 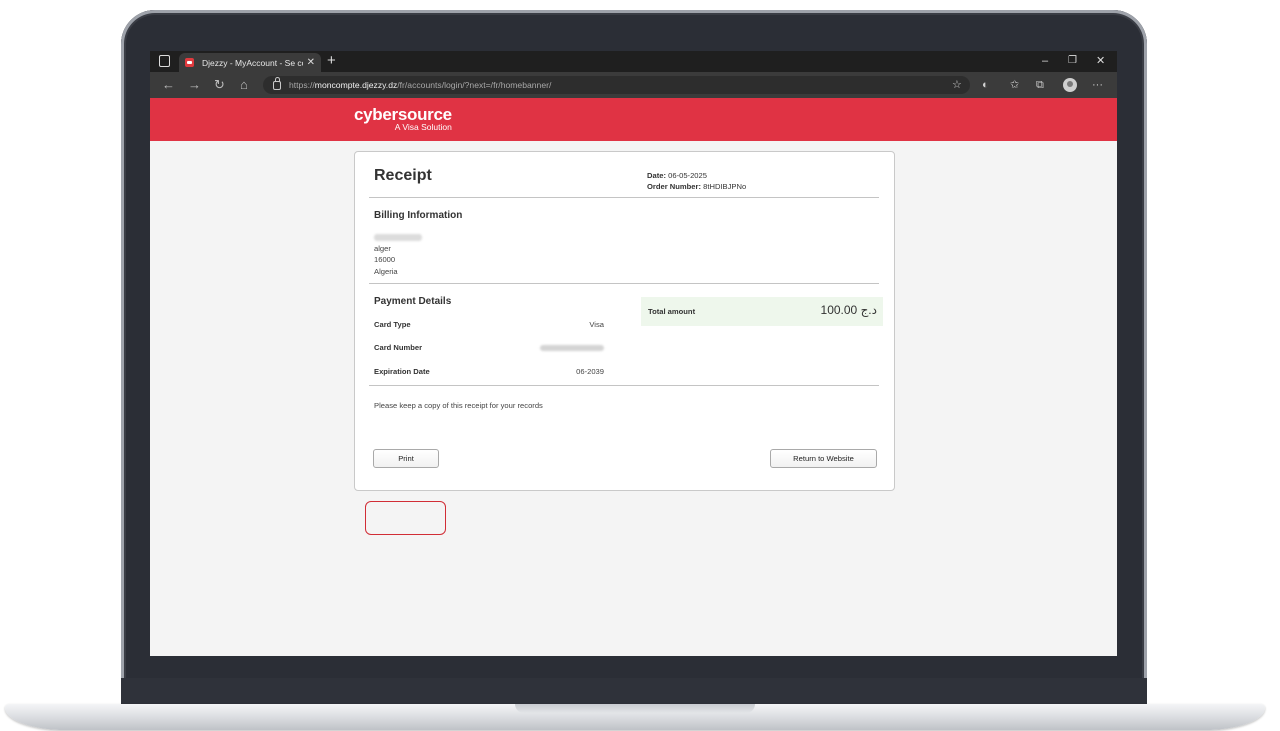 What do you see at coordinates (985, 85) in the screenshot?
I see `copilot-icon: ◐` at bounding box center [985, 85].